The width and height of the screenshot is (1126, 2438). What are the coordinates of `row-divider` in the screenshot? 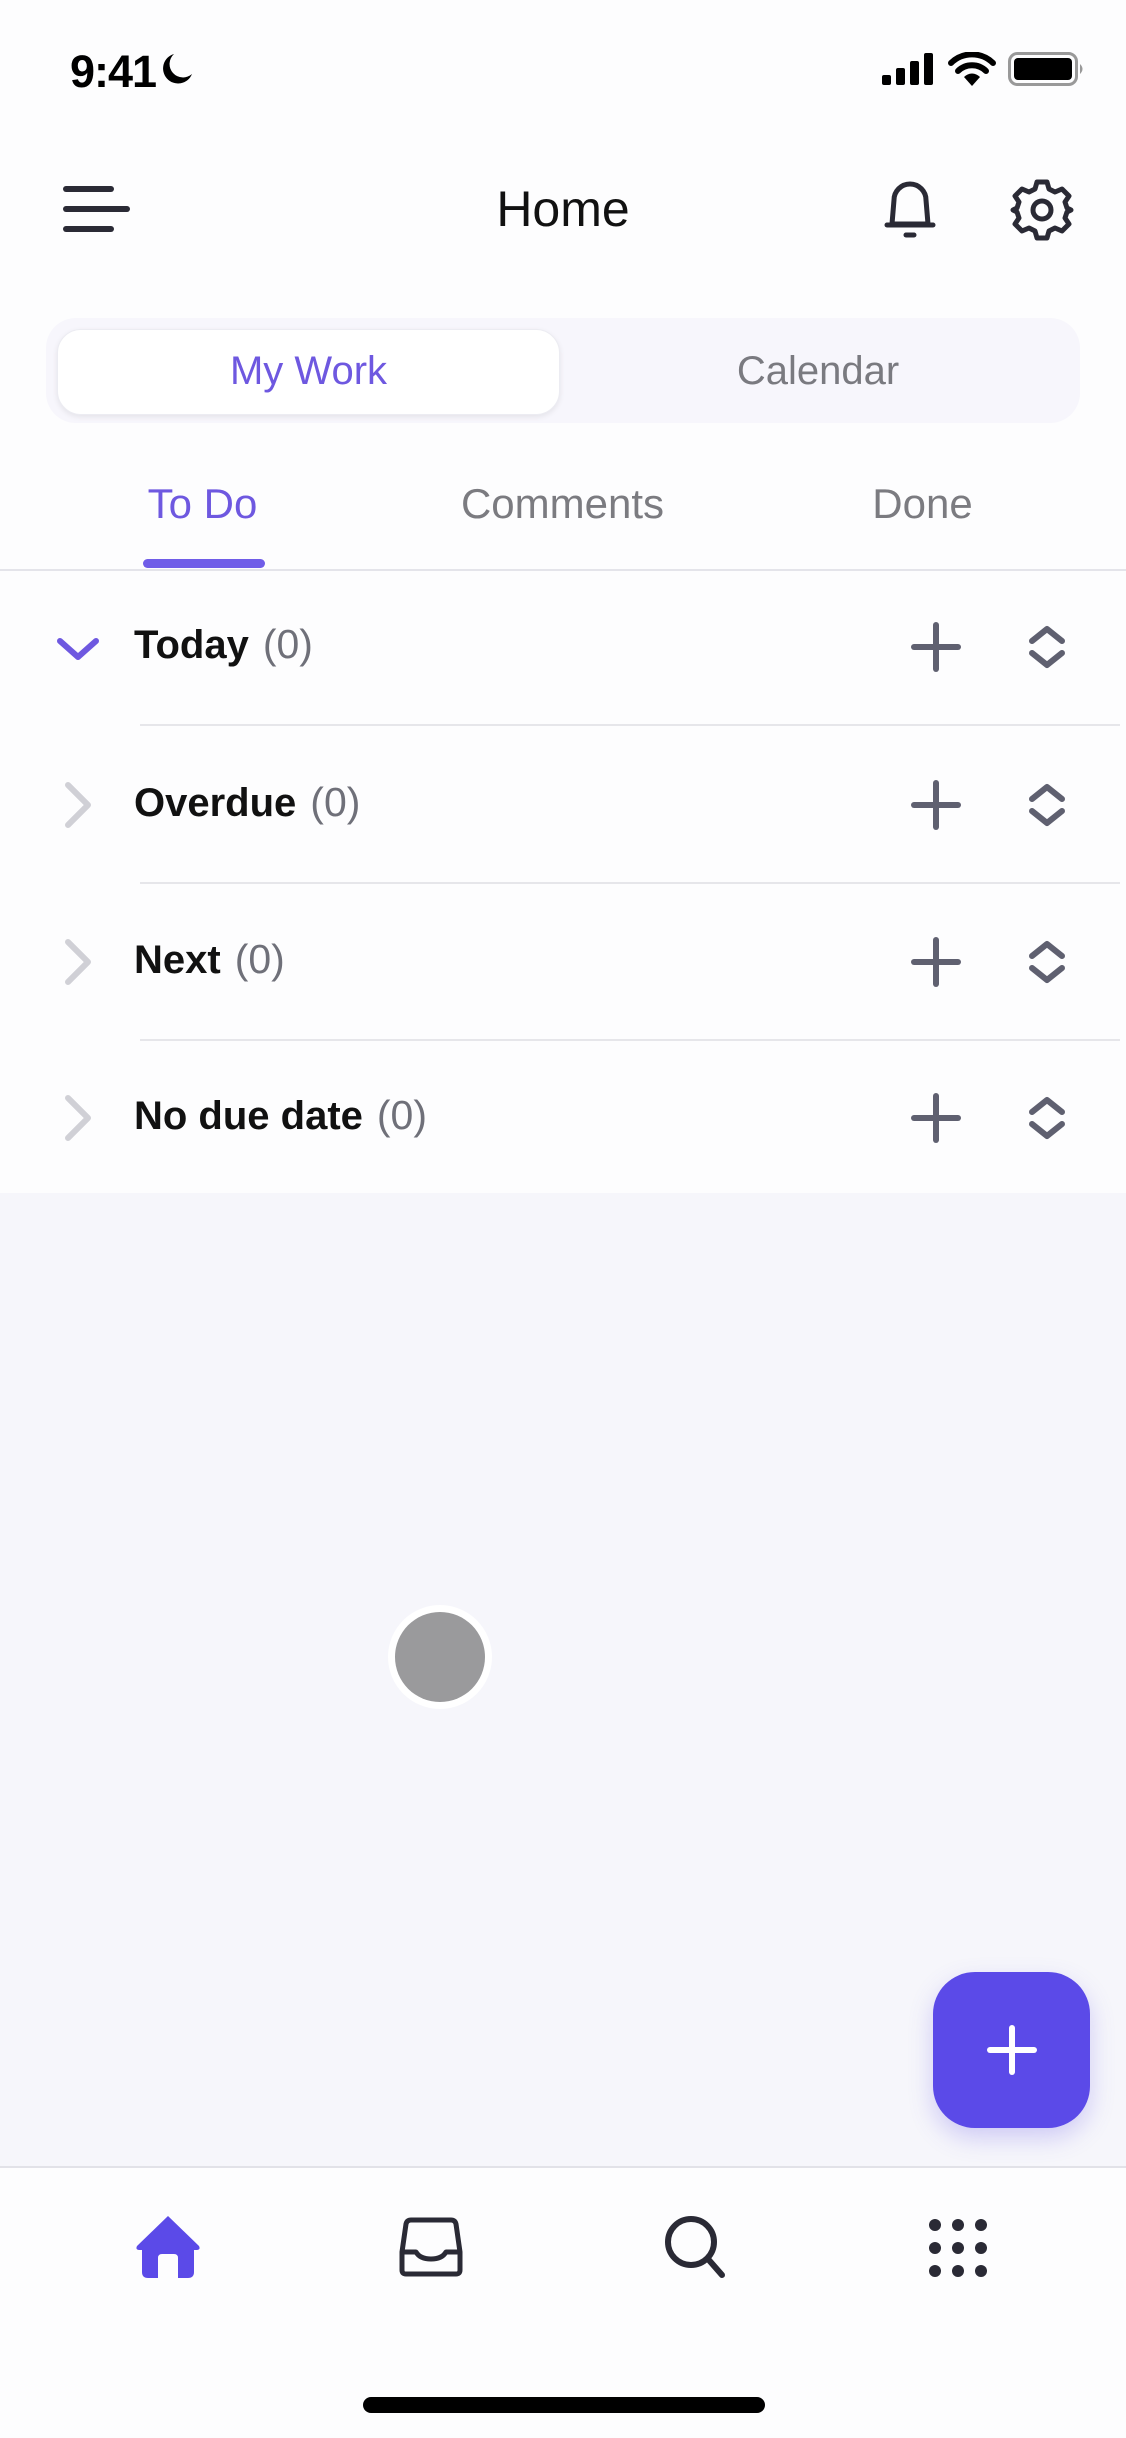 It's located at (630, 725).